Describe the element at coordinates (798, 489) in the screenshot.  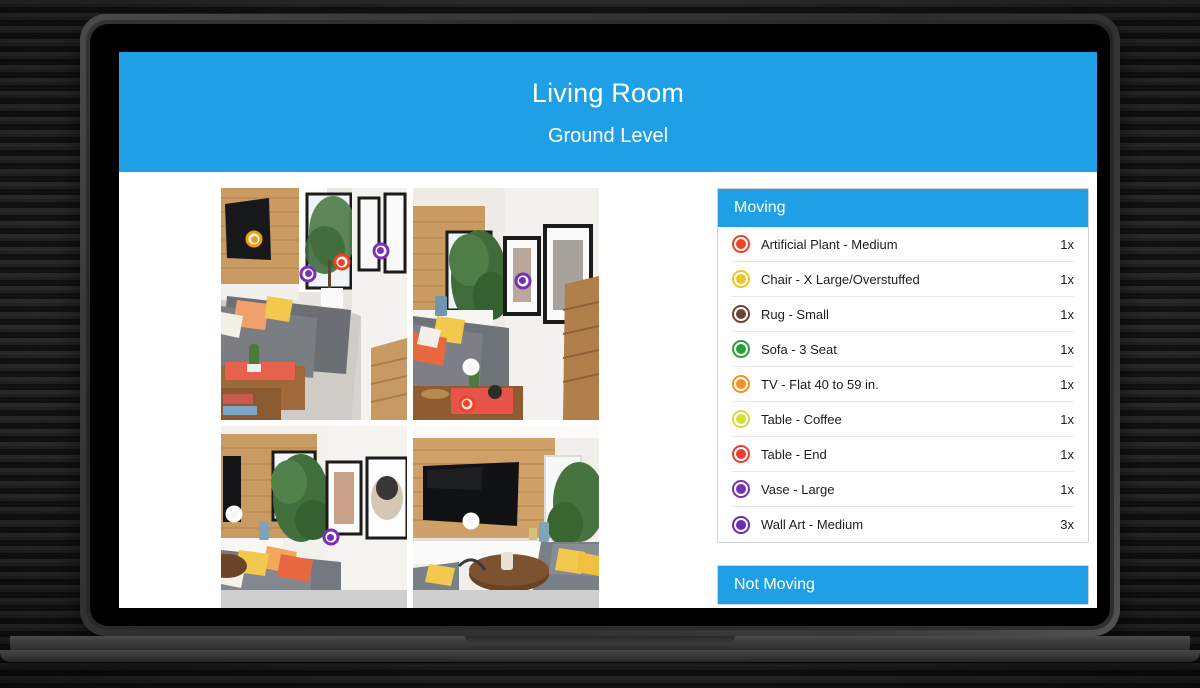
I see `item-label: Vase - Large` at that location.